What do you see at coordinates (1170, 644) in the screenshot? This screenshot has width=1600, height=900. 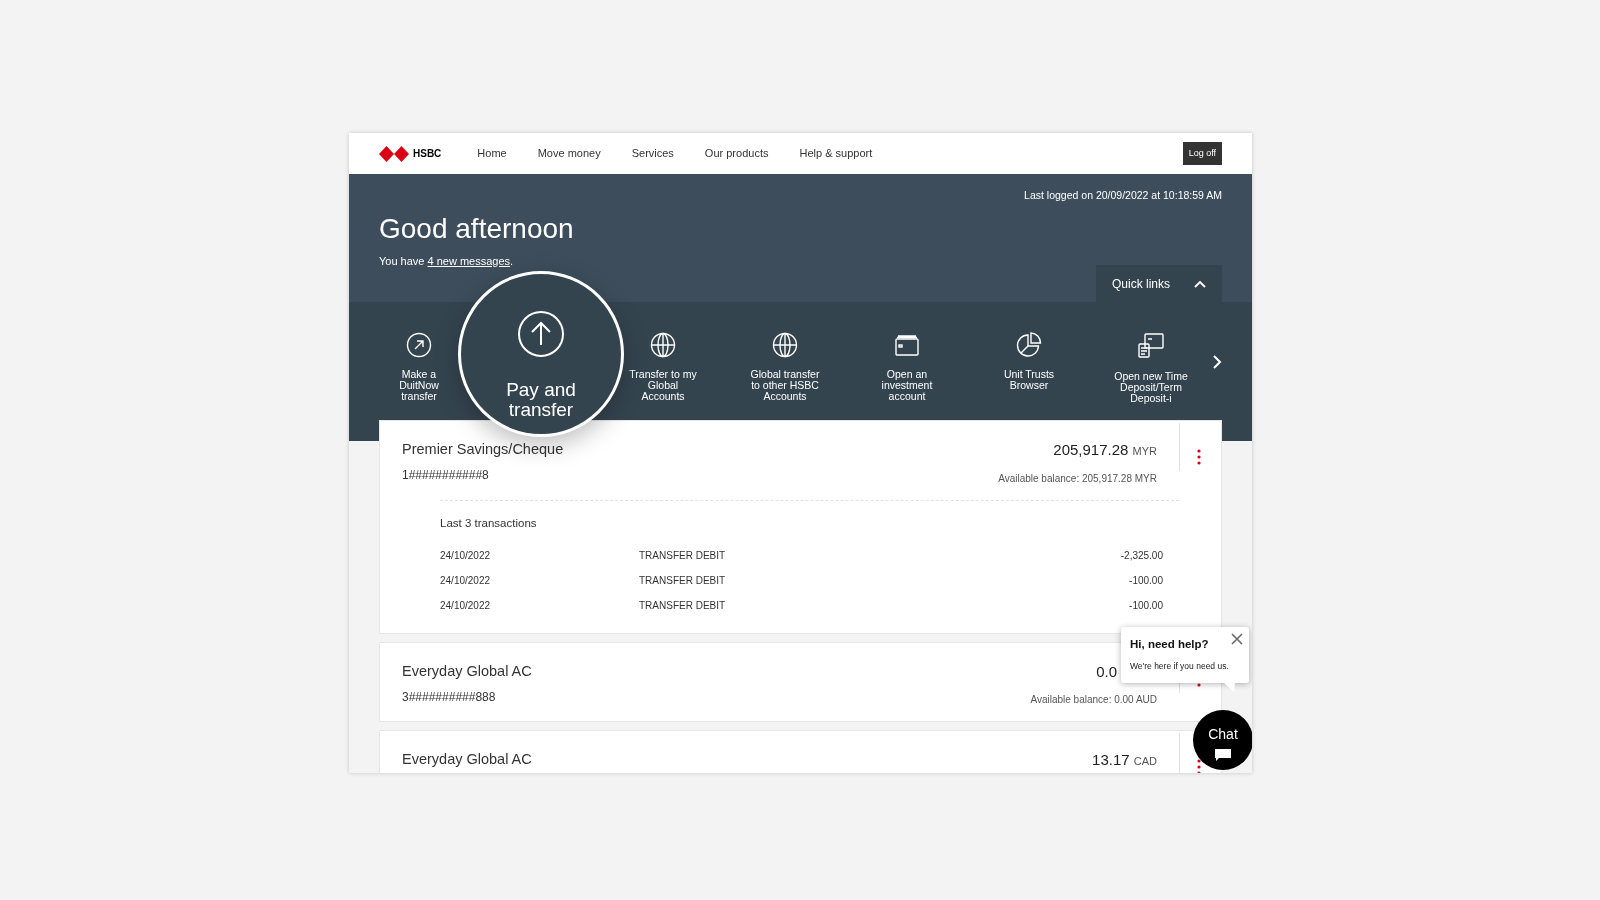 I see `help-title: Hi, need help?` at bounding box center [1170, 644].